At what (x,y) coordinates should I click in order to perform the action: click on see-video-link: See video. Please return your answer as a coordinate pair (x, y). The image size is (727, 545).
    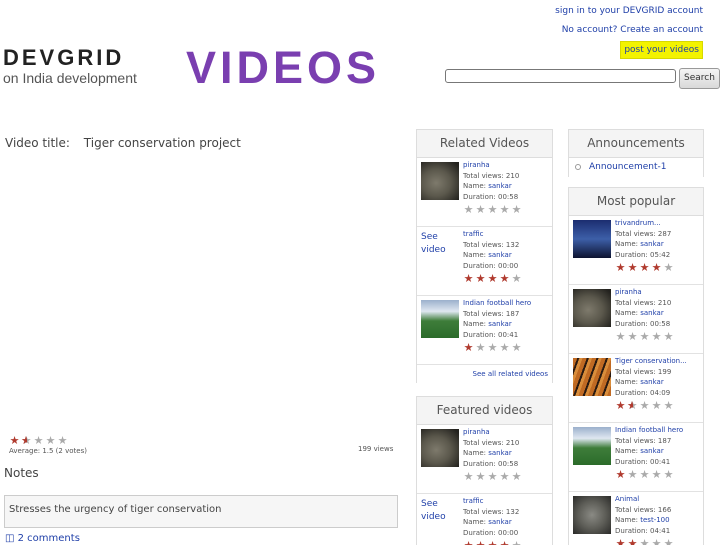
    Looking at the image, I should click on (433, 511).